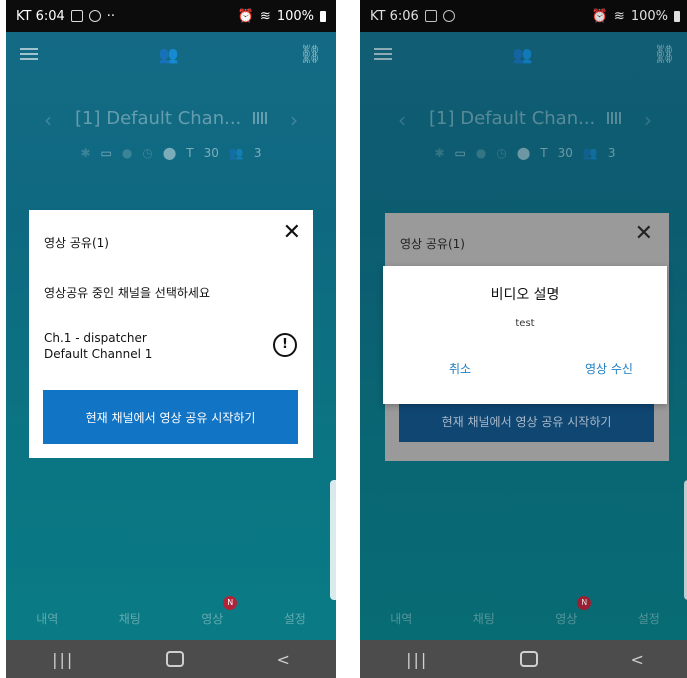  I want to click on video-dialog-title: 비디오 설명, so click(525, 295).